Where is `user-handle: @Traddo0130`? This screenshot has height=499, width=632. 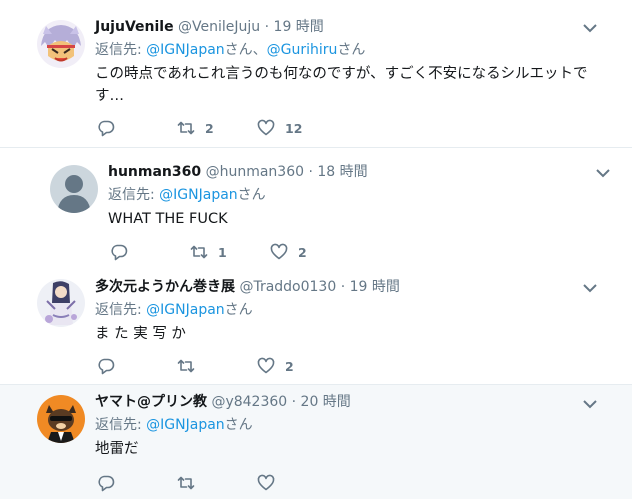
user-handle: @Traddo0130 is located at coordinates (287, 287).